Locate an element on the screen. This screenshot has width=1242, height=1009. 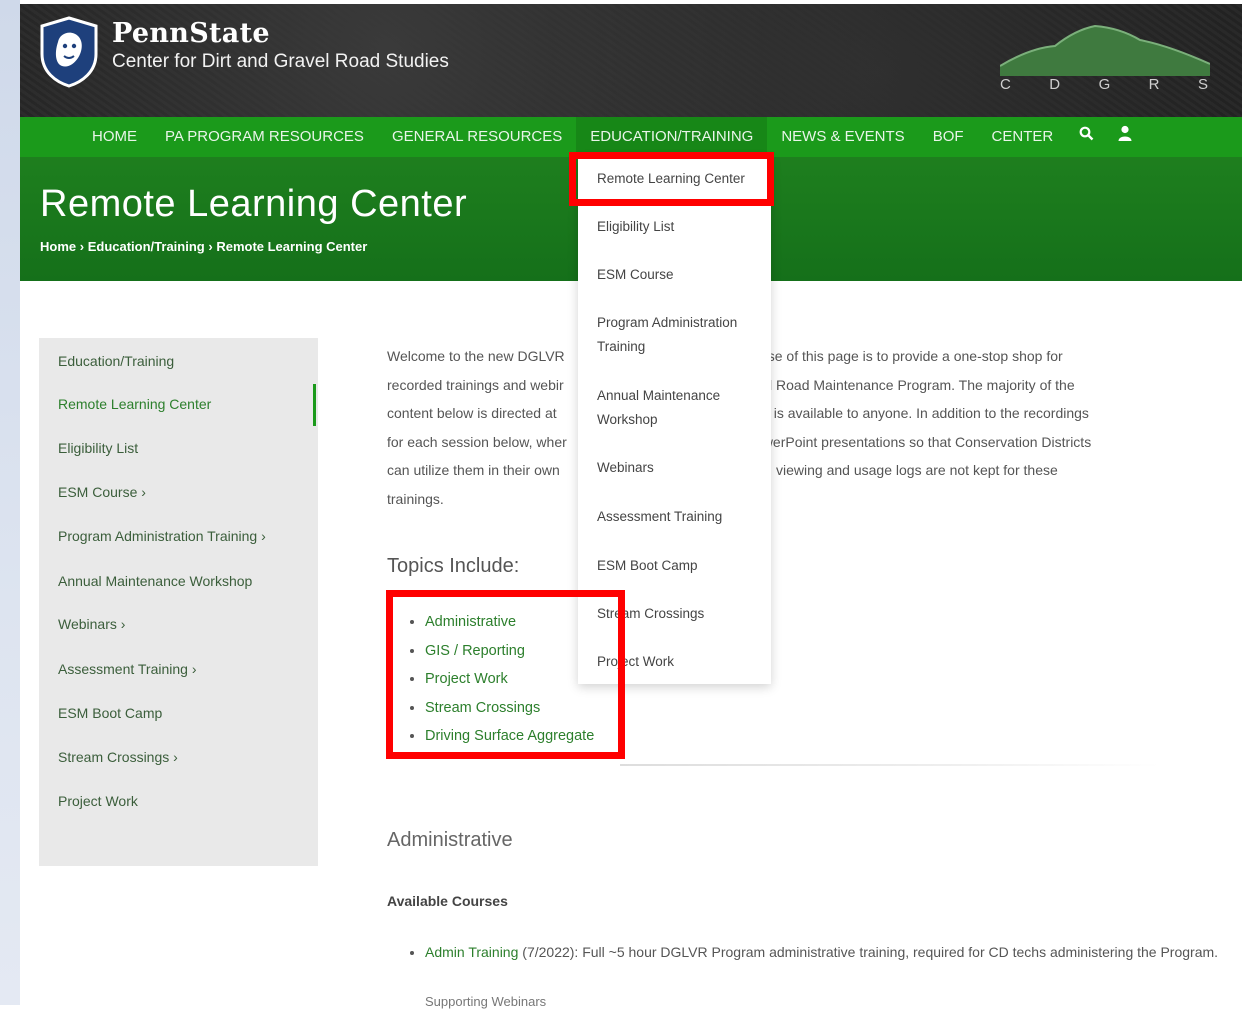
mountain-icon is located at coordinates (1105, 50).